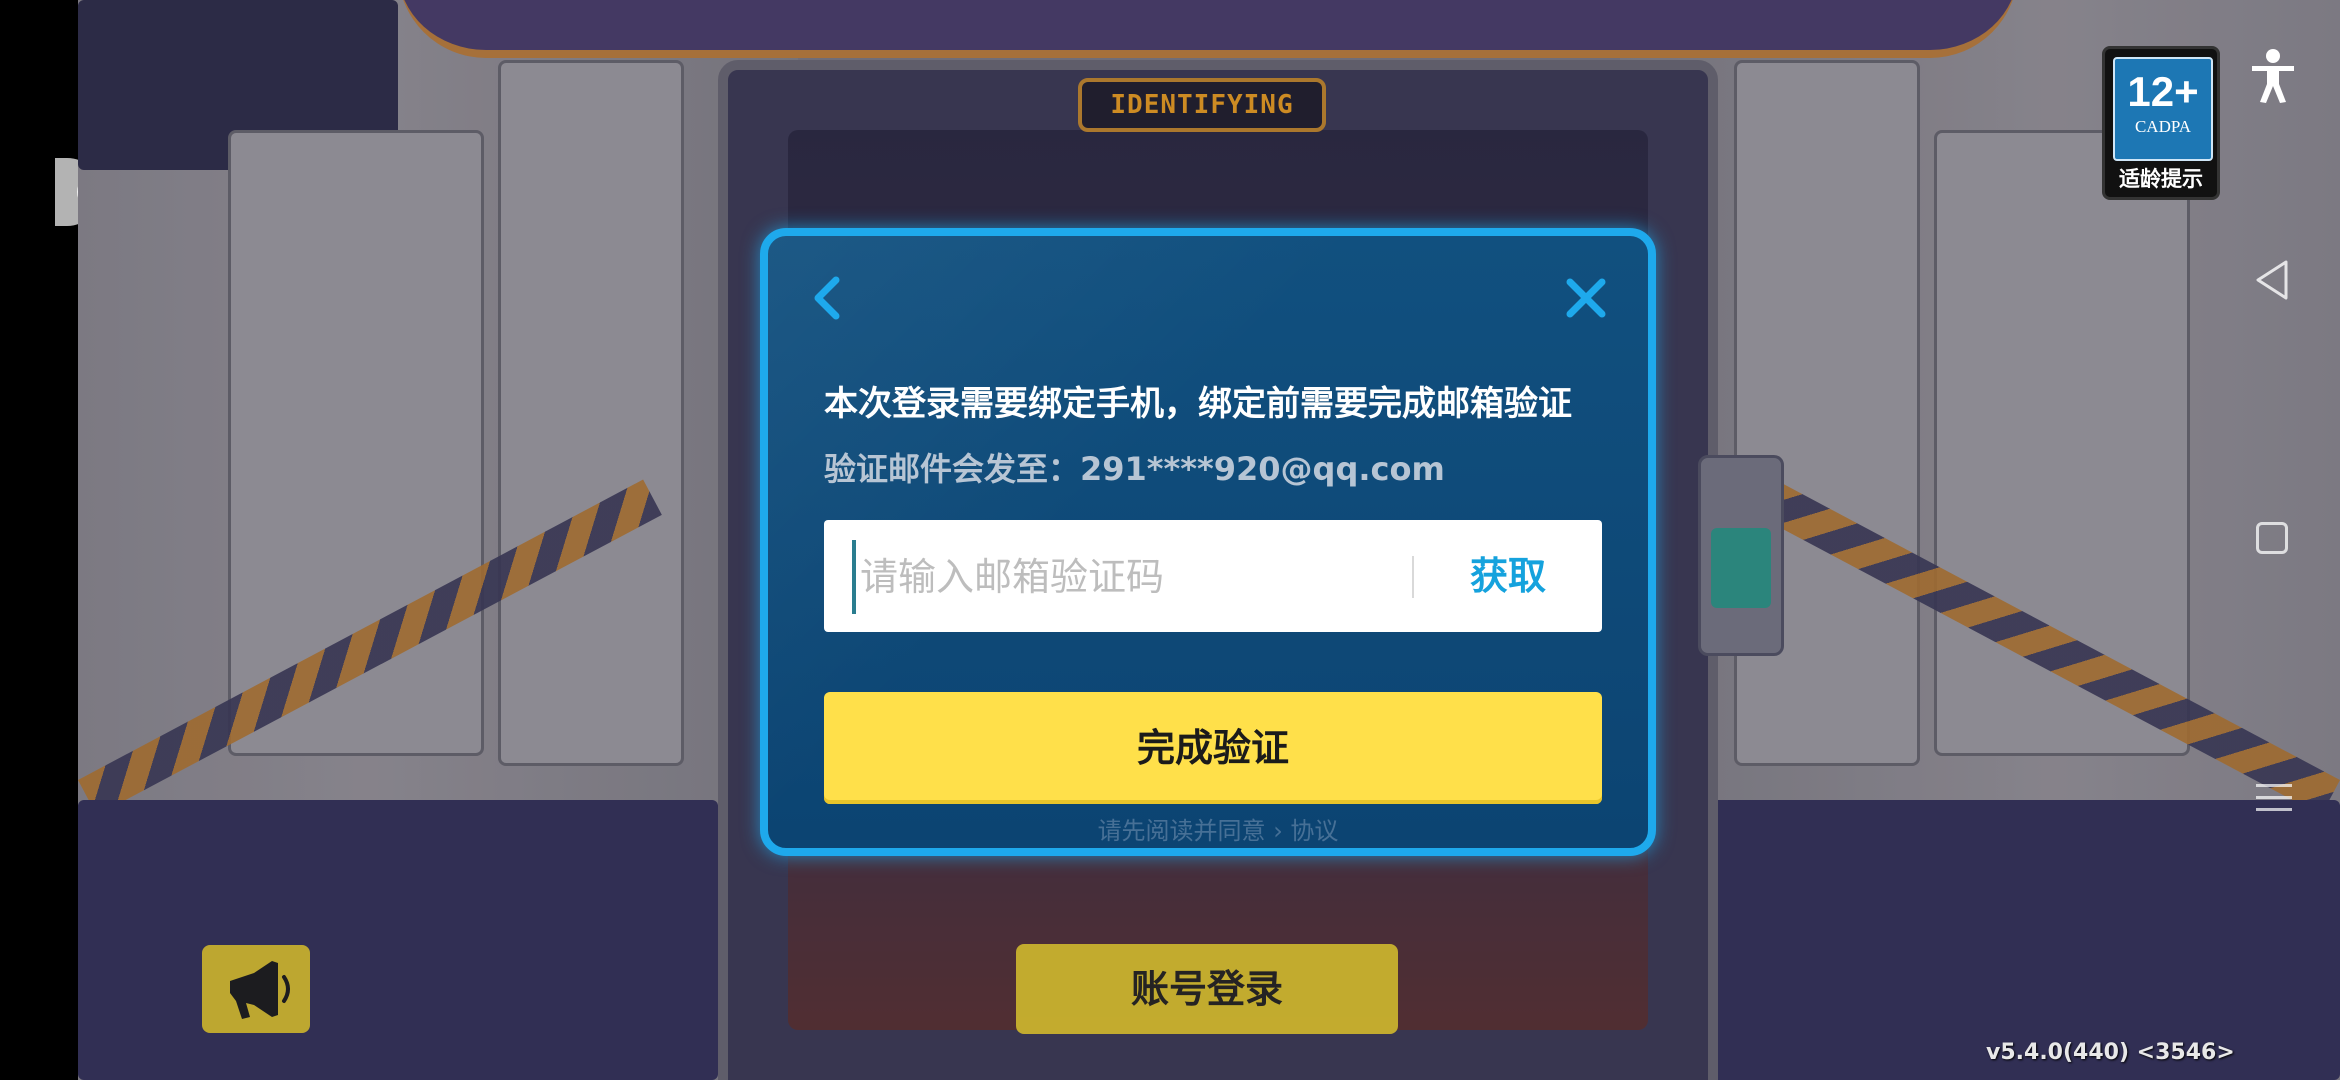 The width and height of the screenshot is (2340, 1080). What do you see at coordinates (260, 990) in the screenshot?
I see `megaphone-icon` at bounding box center [260, 990].